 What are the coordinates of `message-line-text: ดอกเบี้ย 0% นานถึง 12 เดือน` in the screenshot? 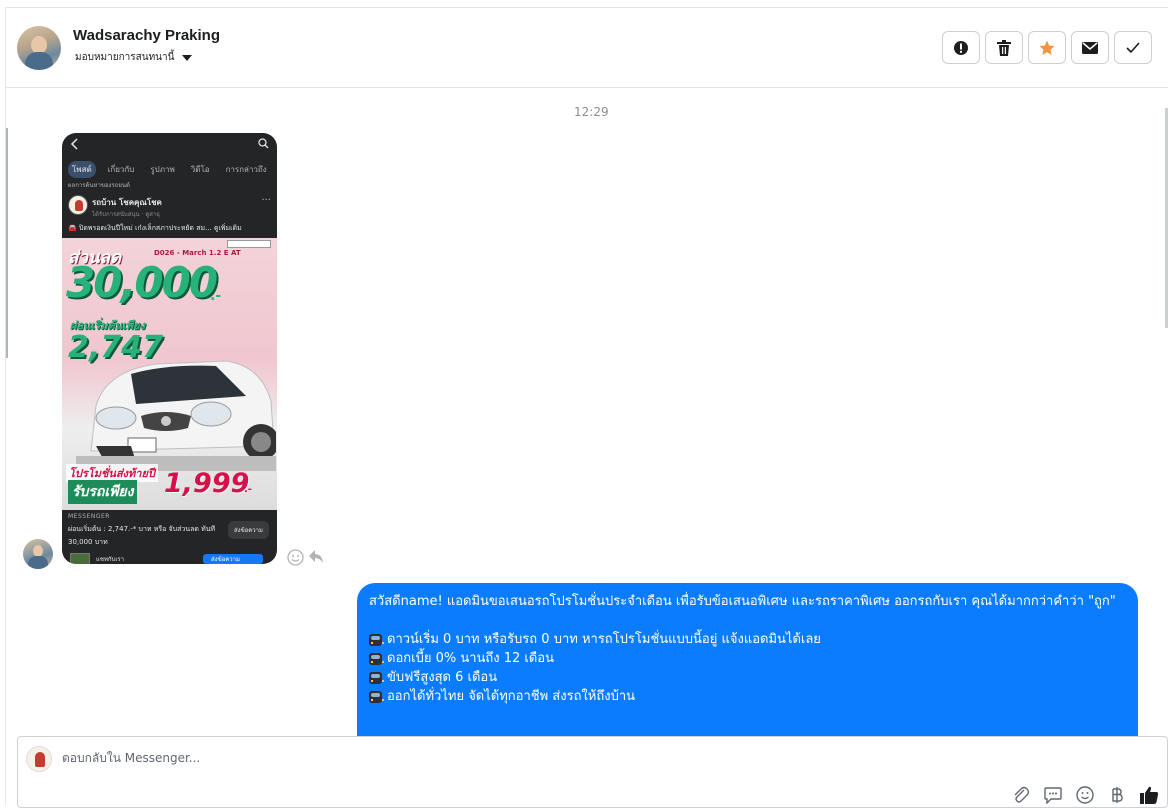 It's located at (471, 658).